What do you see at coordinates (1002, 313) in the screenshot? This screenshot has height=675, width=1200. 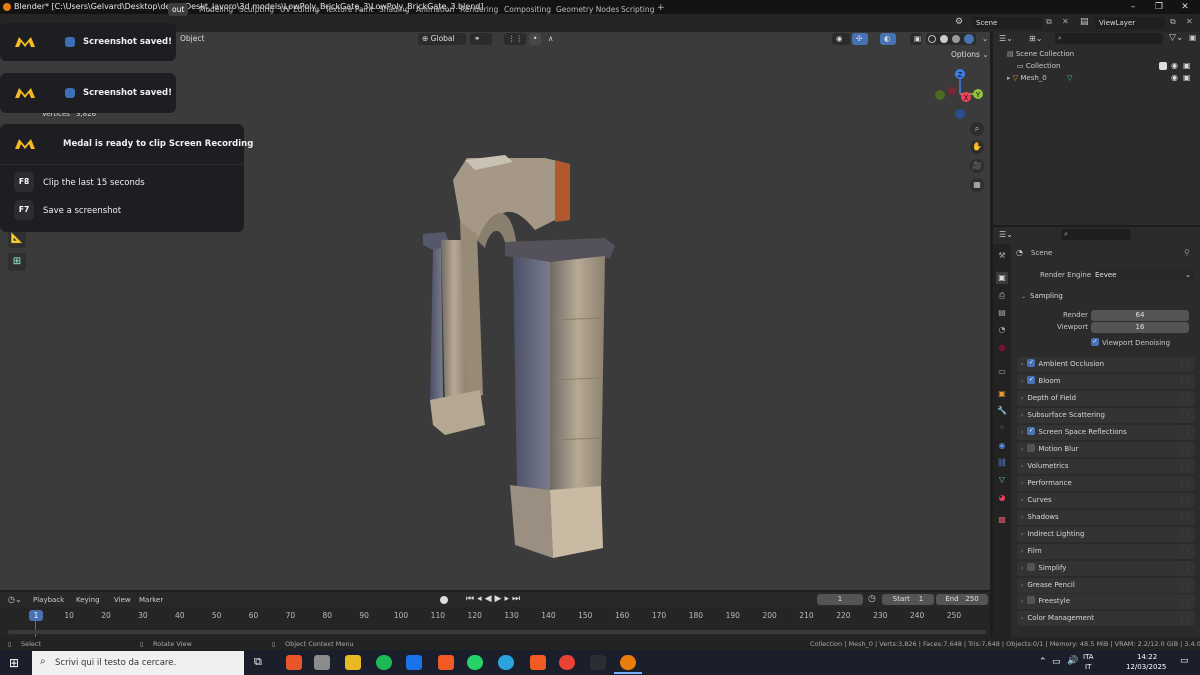 I see `view-layer-tab-icon: ▤` at bounding box center [1002, 313].